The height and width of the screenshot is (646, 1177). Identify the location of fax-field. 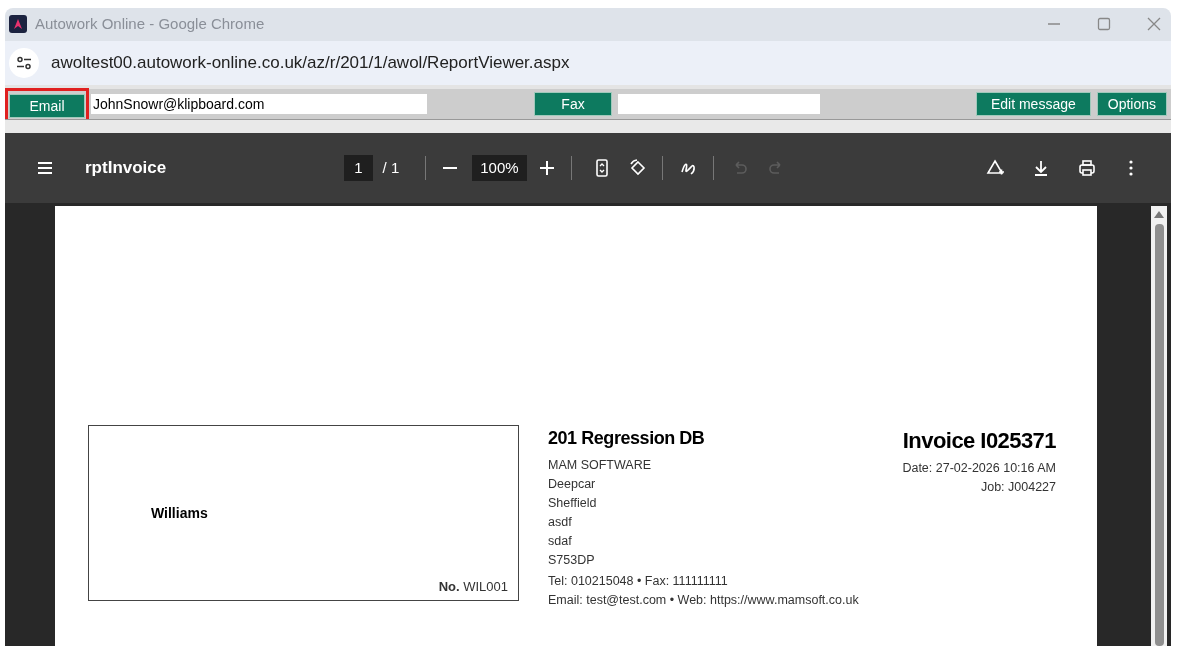
(719, 104).